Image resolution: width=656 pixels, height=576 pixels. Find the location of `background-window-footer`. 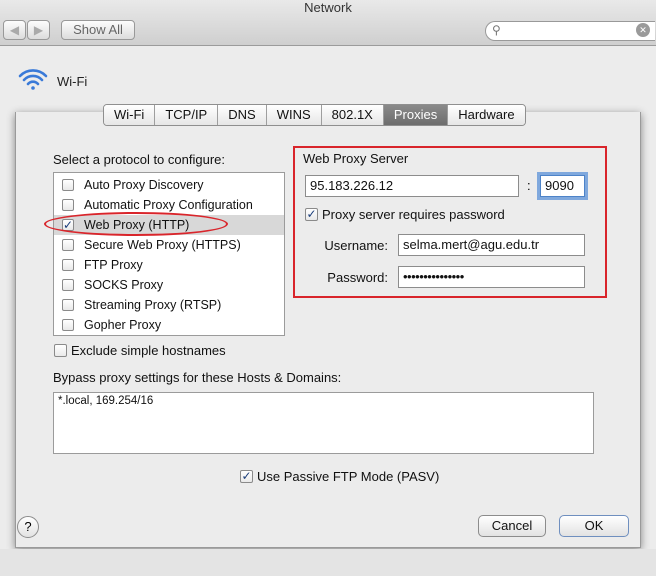

background-window-footer is located at coordinates (328, 562).